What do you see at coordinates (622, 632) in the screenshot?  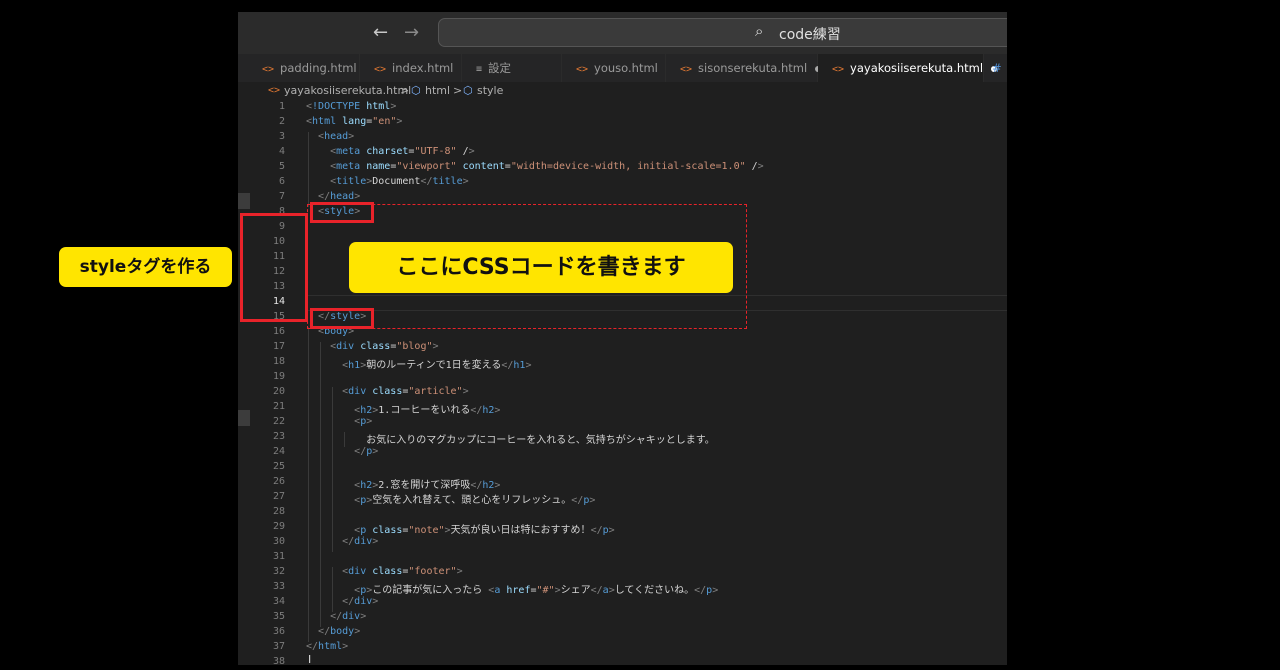 I see `code-line: 36 </body>` at bounding box center [622, 632].